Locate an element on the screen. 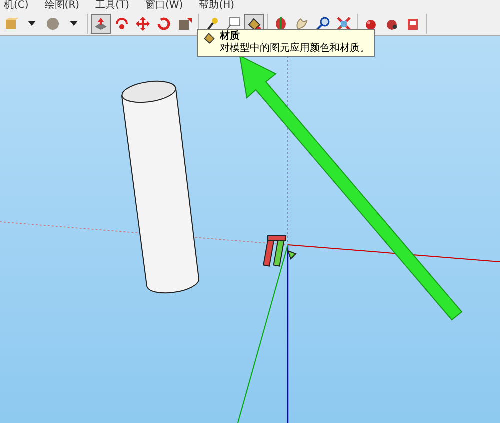 The height and width of the screenshot is (423, 500). cube-icon is located at coordinates (11, 24).